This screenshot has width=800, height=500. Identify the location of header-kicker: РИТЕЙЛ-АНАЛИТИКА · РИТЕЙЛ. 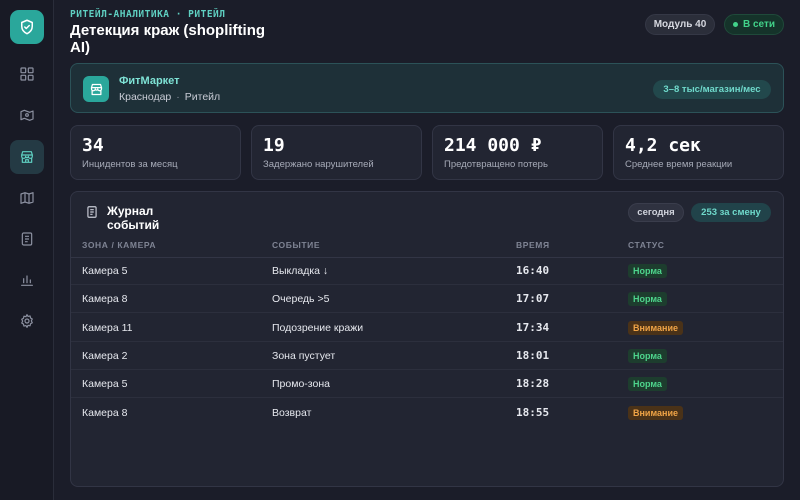
(148, 14).